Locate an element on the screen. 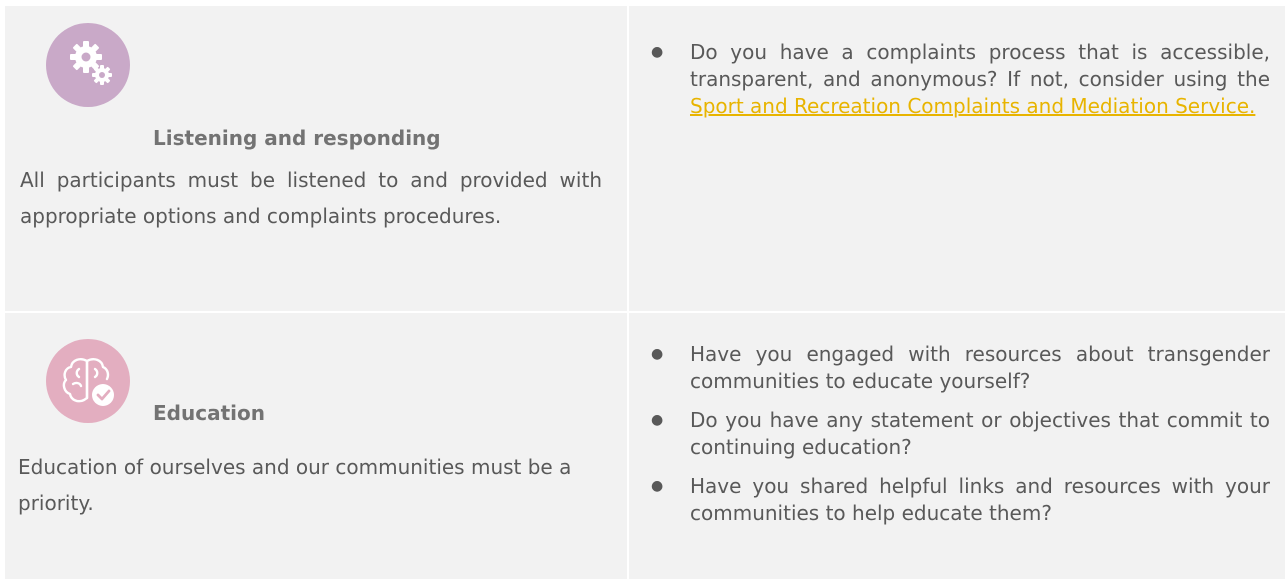 This screenshot has width=1285, height=579. principle-heading: Listening and responding is located at coordinates (297, 138).